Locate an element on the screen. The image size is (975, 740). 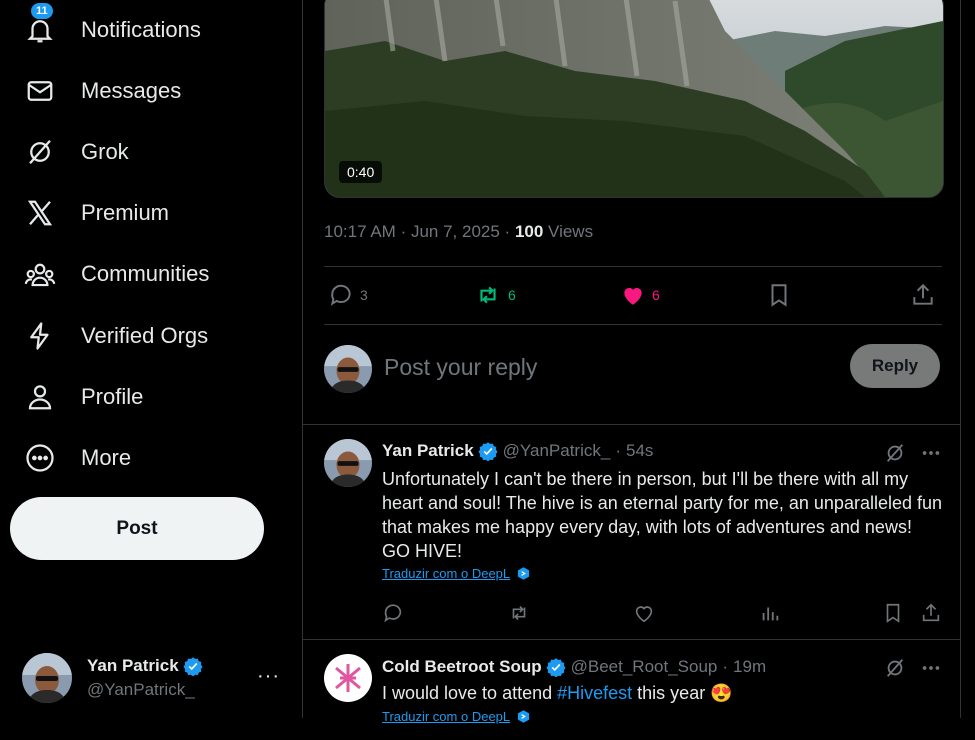
nav-communities: Communities is located at coordinates (115, 274).